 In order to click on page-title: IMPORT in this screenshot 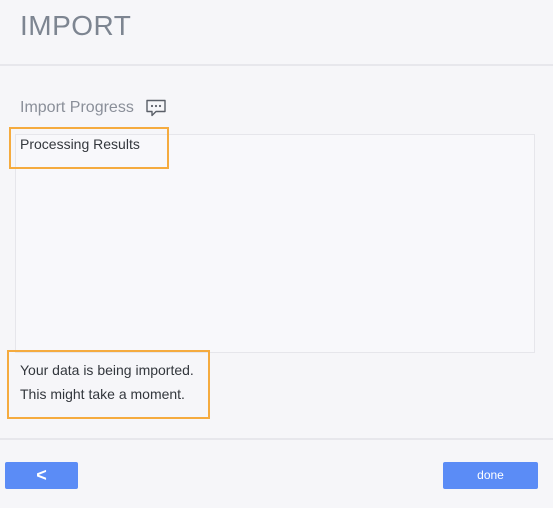, I will do `click(76, 25)`.